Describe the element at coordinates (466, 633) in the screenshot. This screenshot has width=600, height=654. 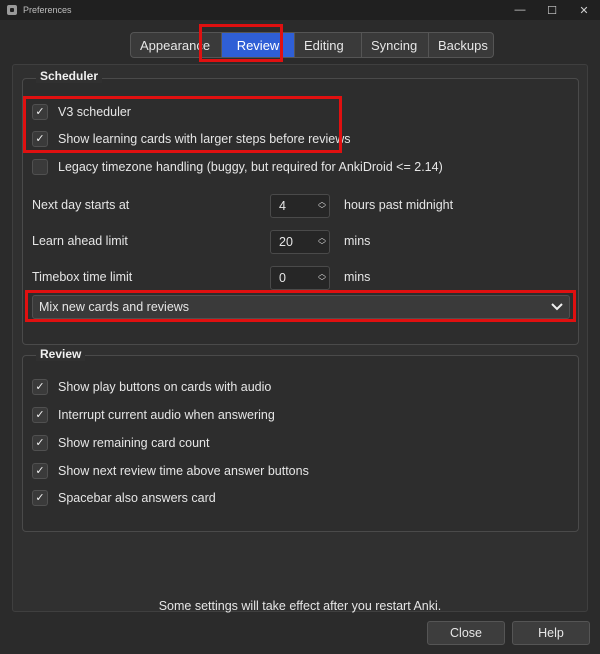
I see `close-button: Close` at that location.